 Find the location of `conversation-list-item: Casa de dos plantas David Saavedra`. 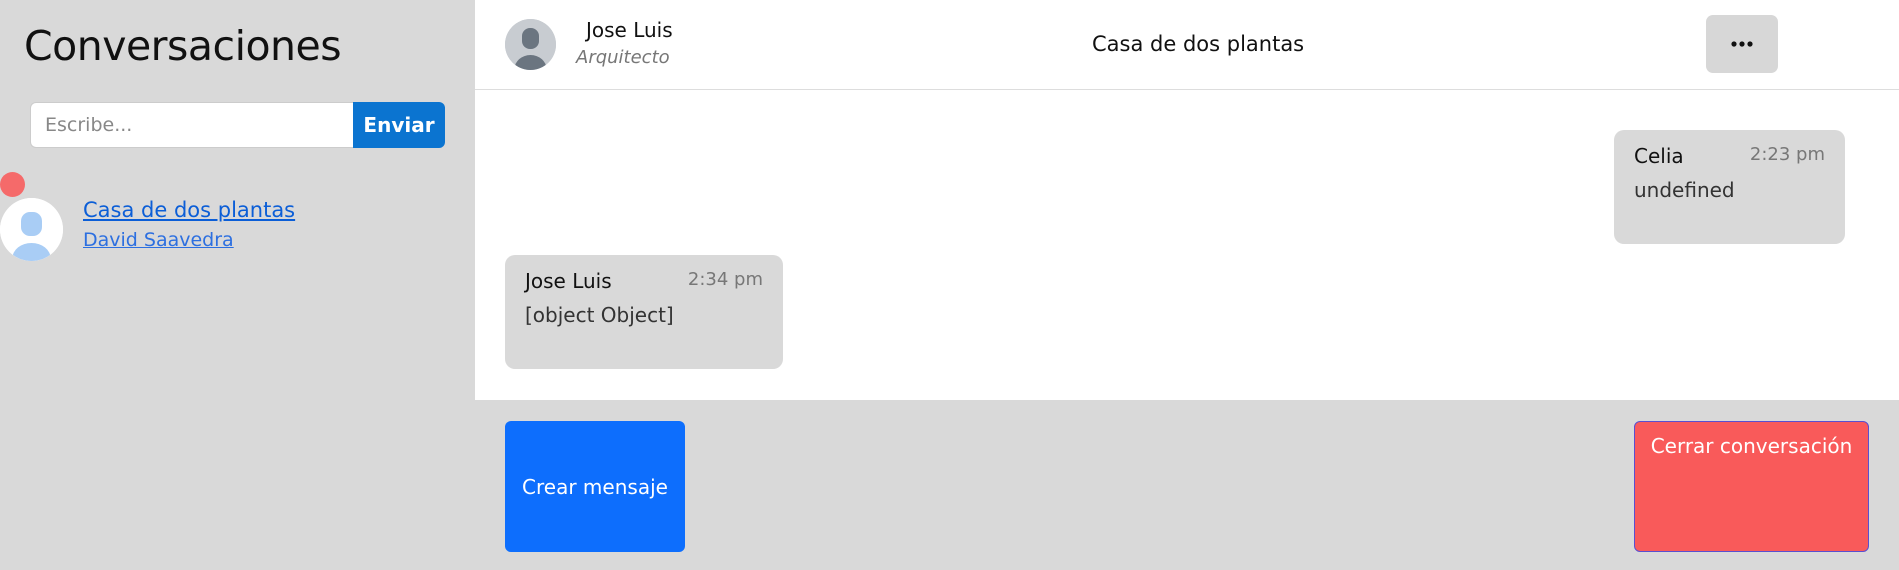

conversation-list-item: Casa de dos plantas David Saavedra is located at coordinates (220, 220).